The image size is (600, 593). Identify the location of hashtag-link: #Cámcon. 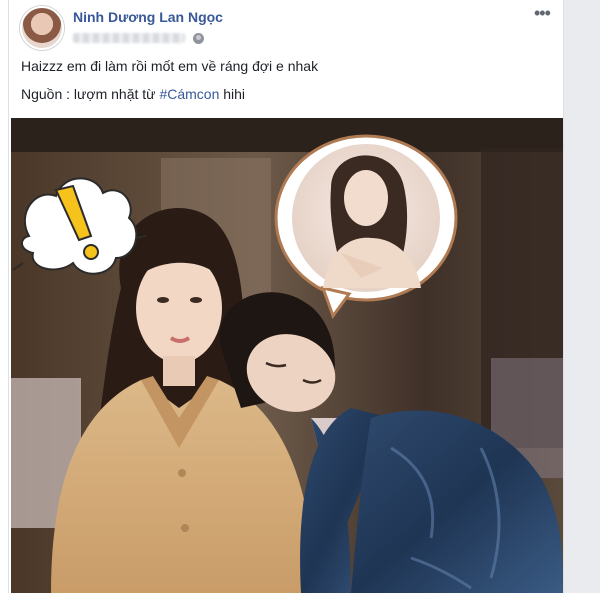
(189, 94).